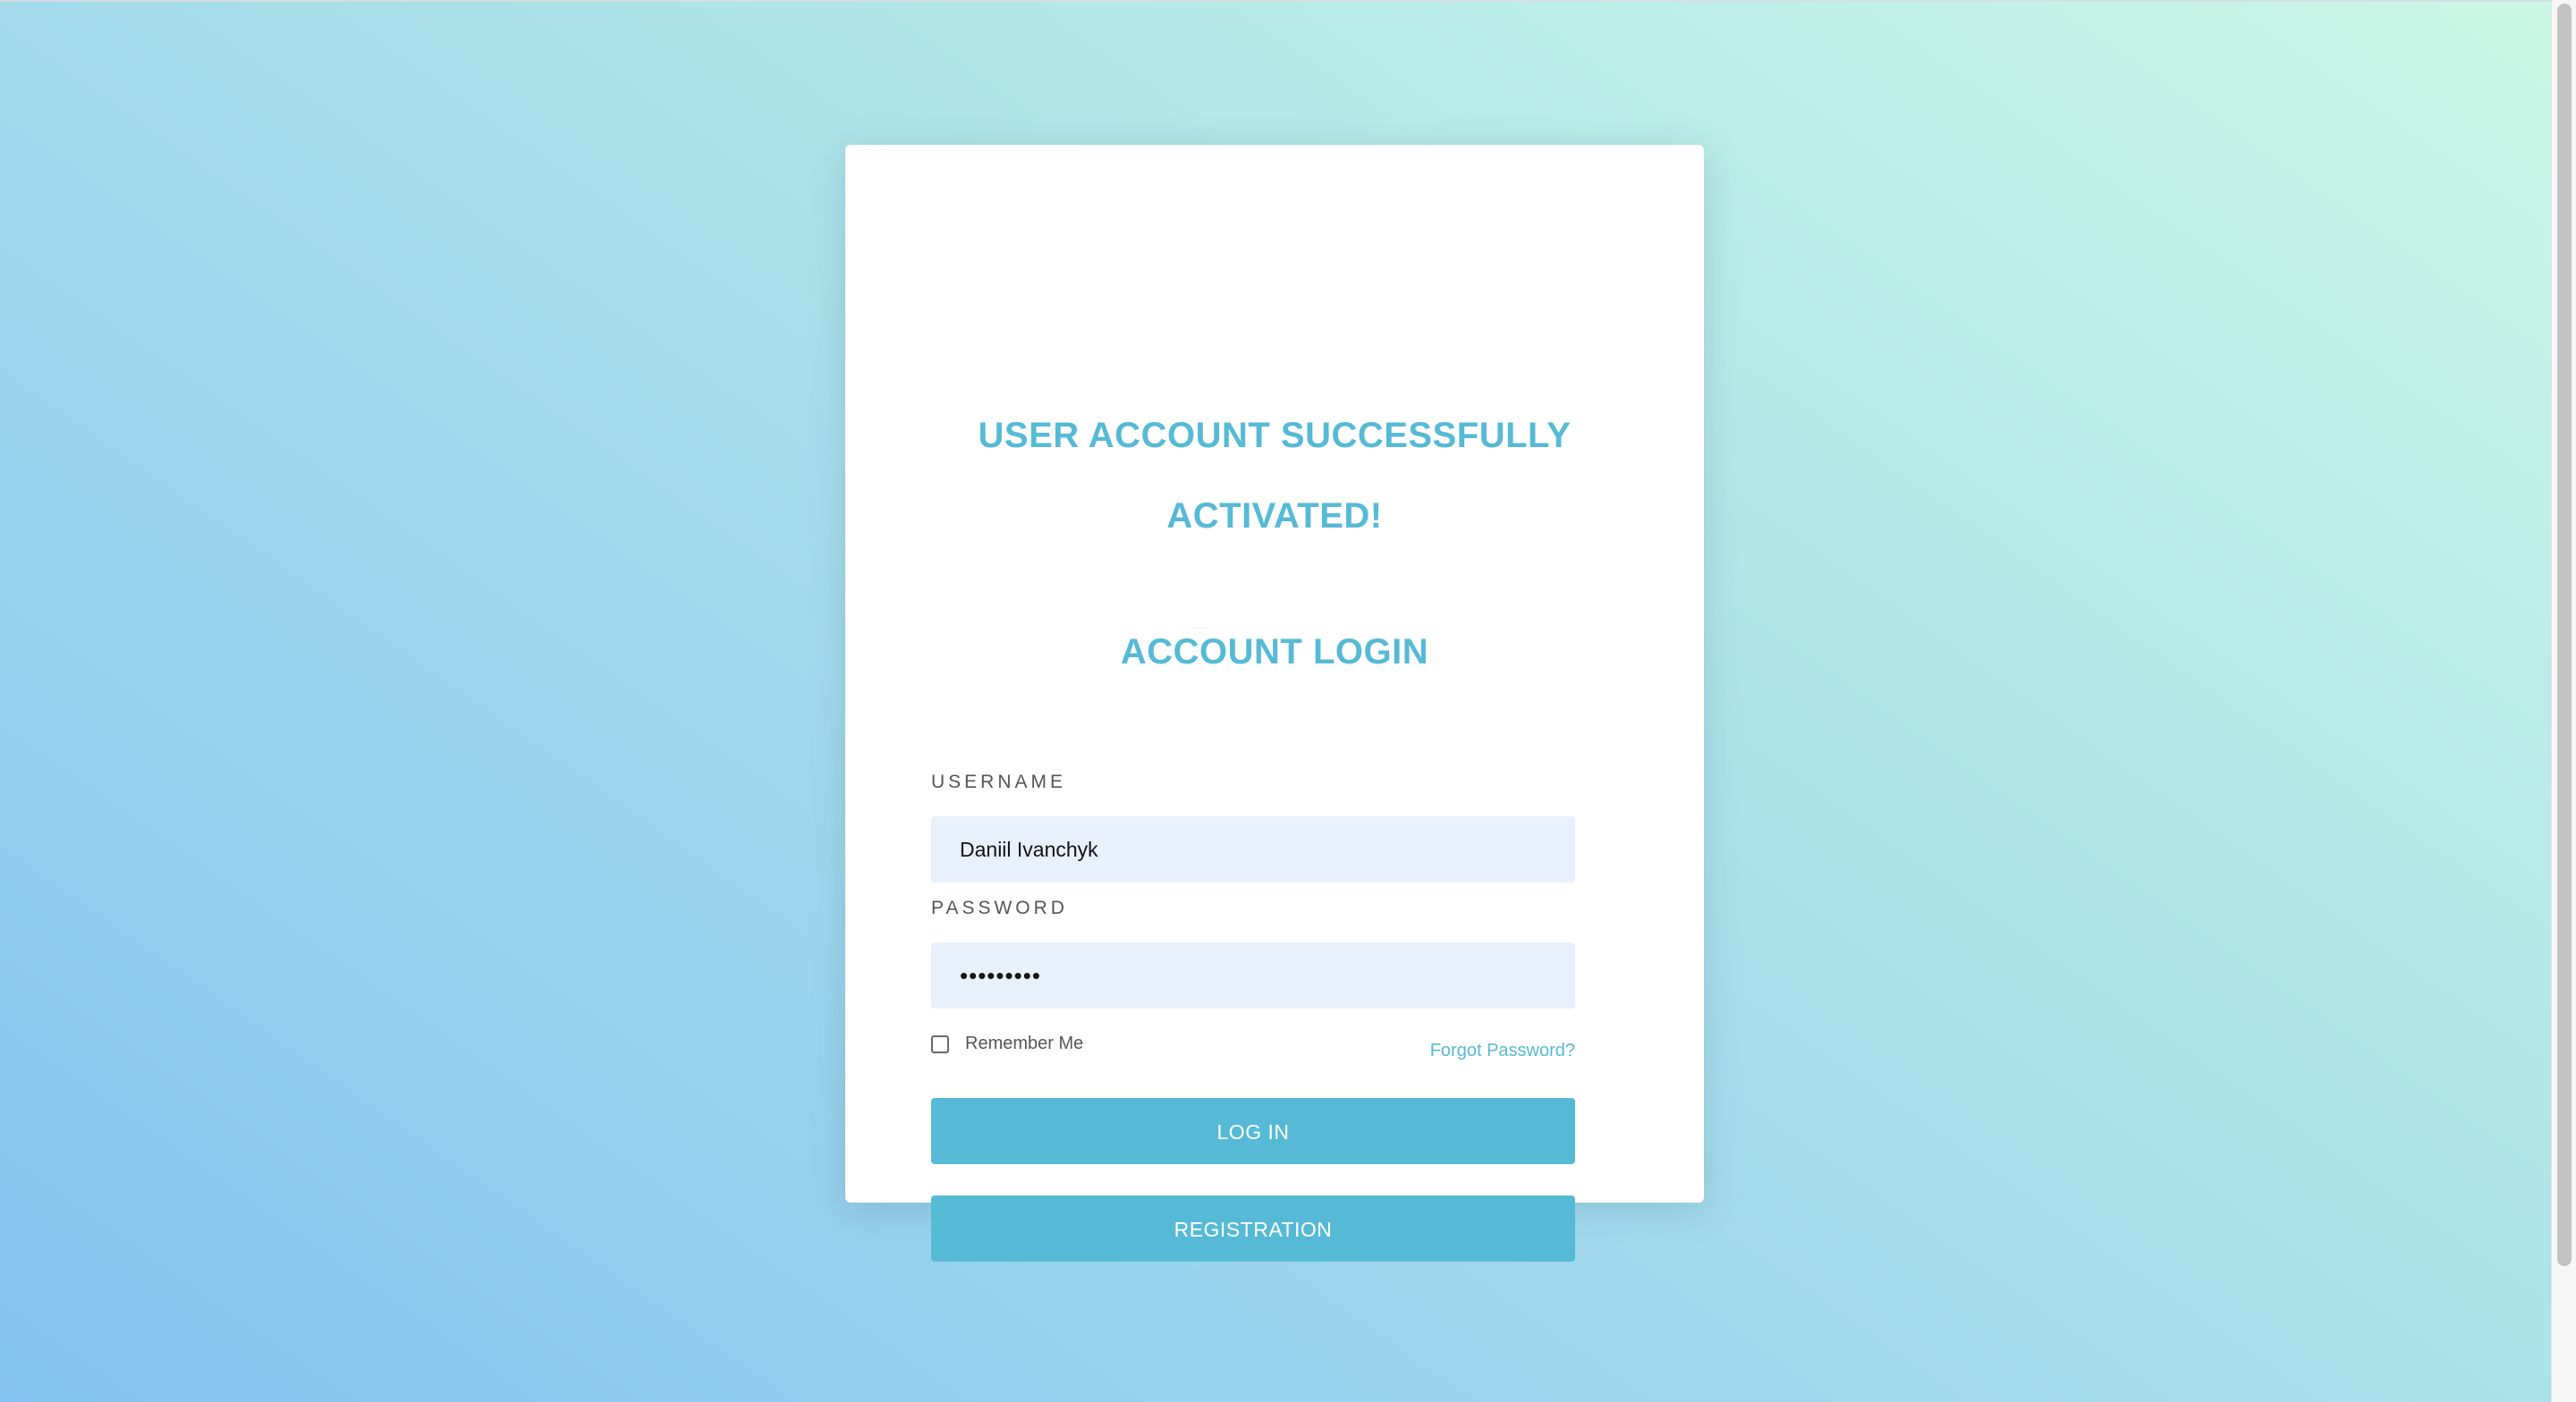 The height and width of the screenshot is (1402, 2576). I want to click on remember-me: Remember Me, so click(1007, 1044).